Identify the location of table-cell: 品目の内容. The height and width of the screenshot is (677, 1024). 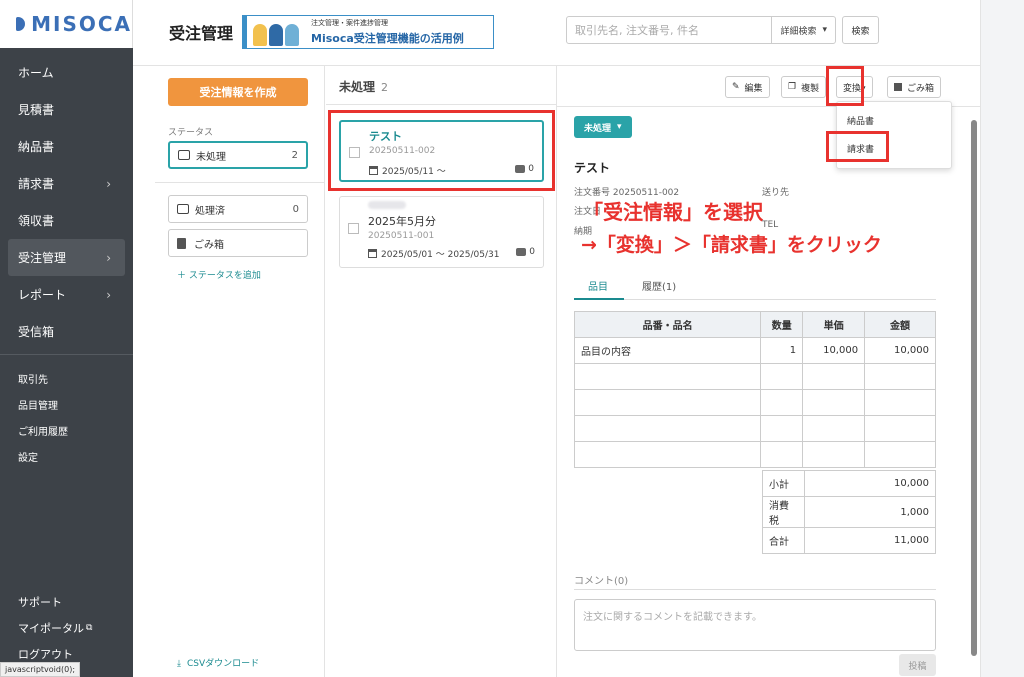
(667, 350).